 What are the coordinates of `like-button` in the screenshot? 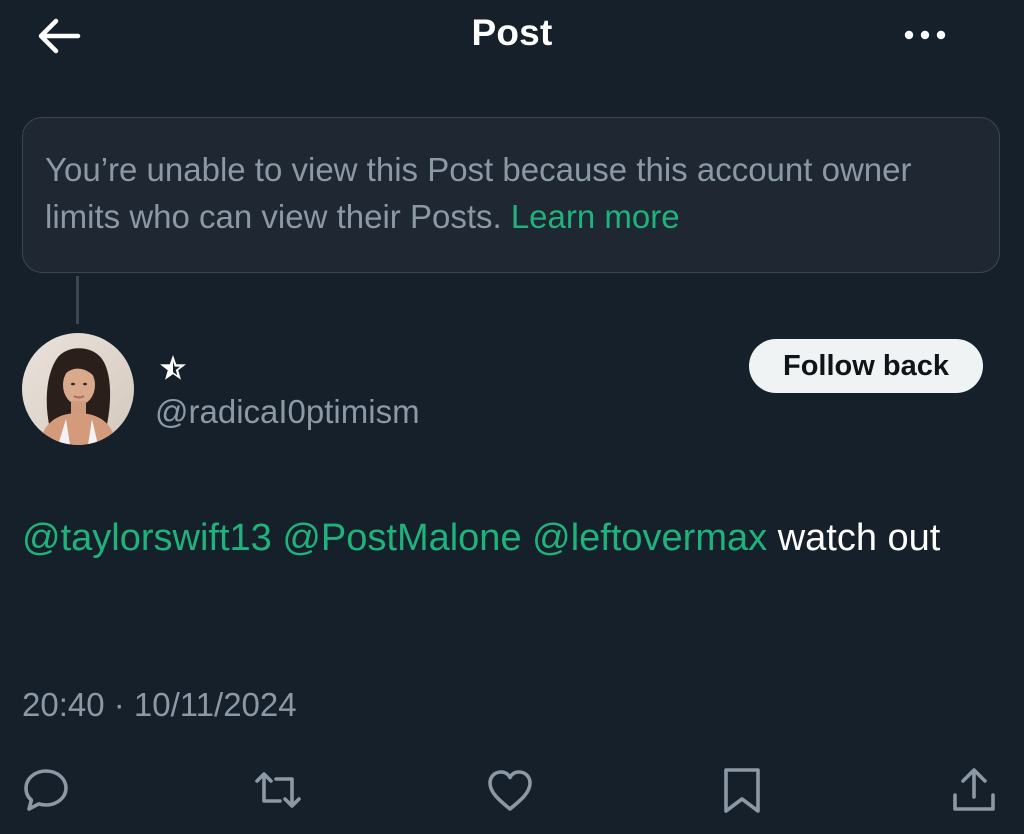 It's located at (510, 790).